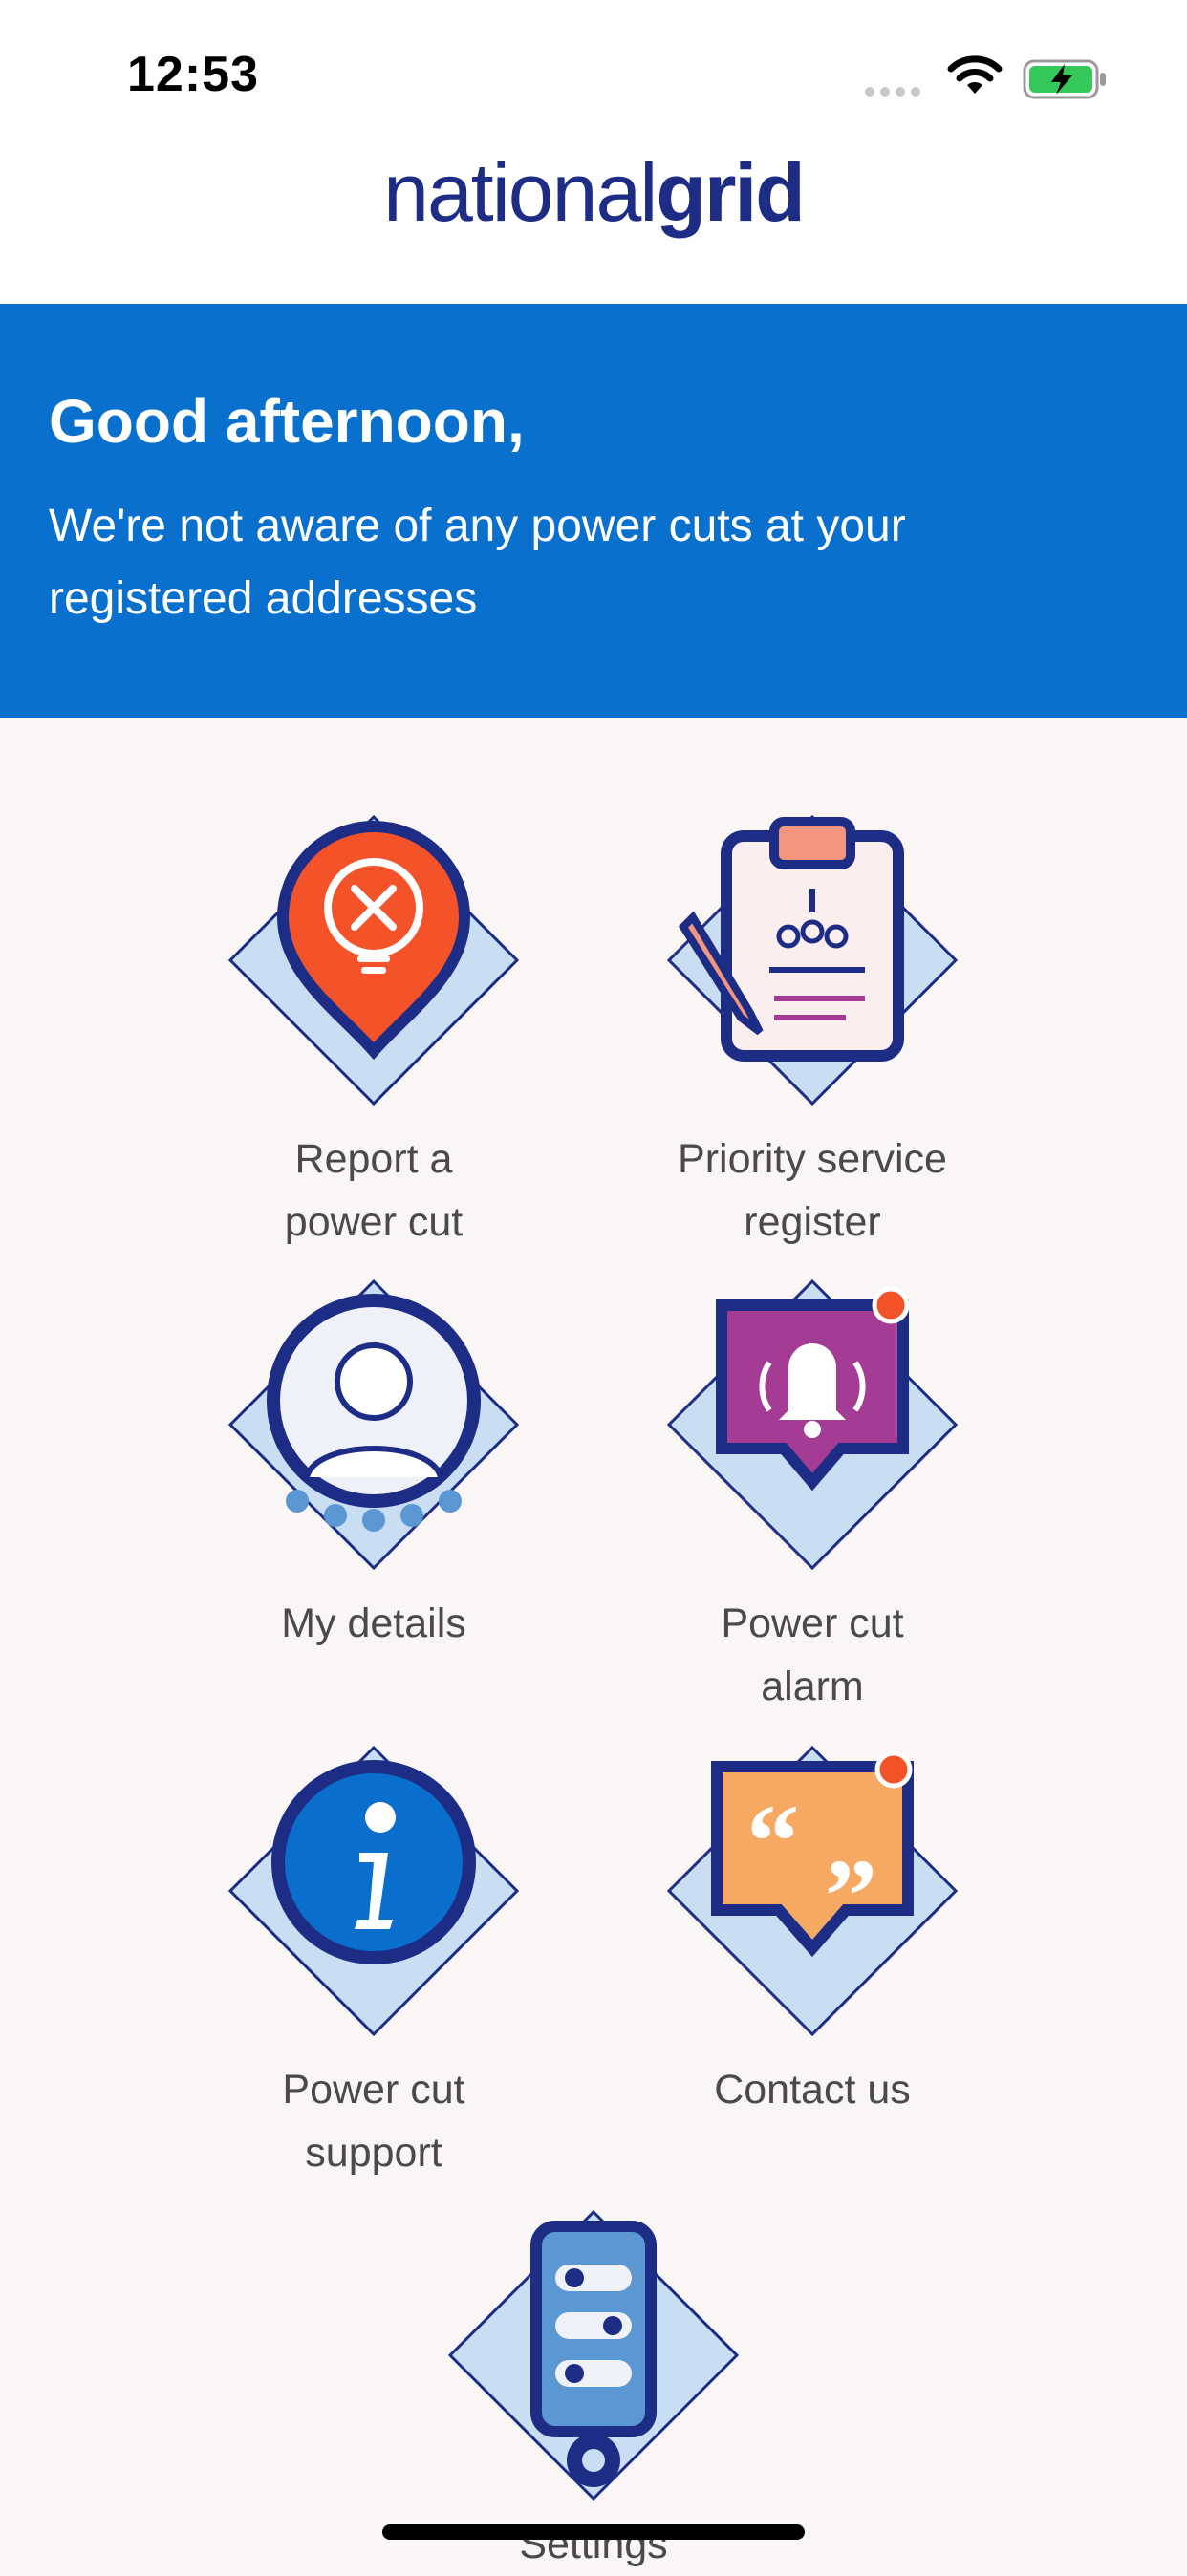 This screenshot has width=1187, height=2576. Describe the element at coordinates (975, 74) in the screenshot. I see `wifi-icon` at that location.